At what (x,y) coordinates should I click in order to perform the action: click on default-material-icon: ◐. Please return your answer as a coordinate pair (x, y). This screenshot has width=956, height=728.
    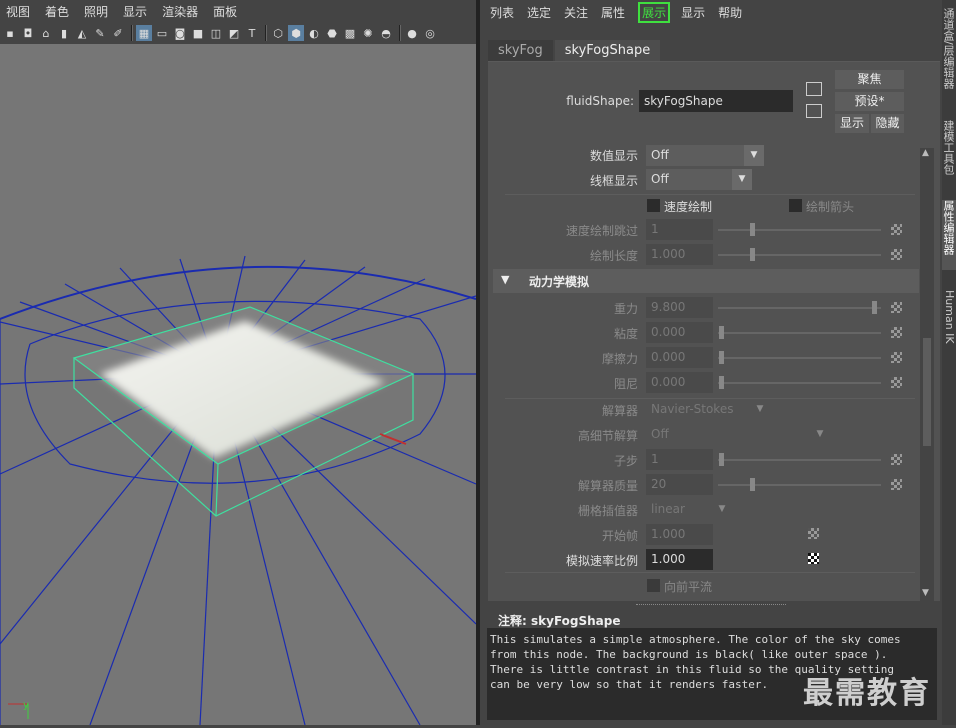
    Looking at the image, I should click on (314, 33).